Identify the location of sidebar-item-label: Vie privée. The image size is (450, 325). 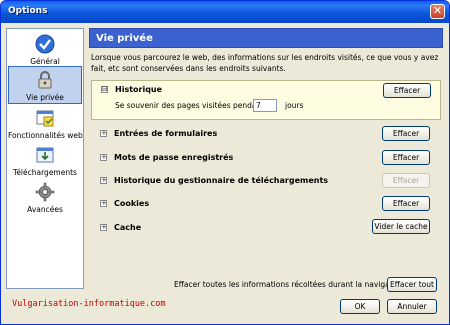
(45, 97).